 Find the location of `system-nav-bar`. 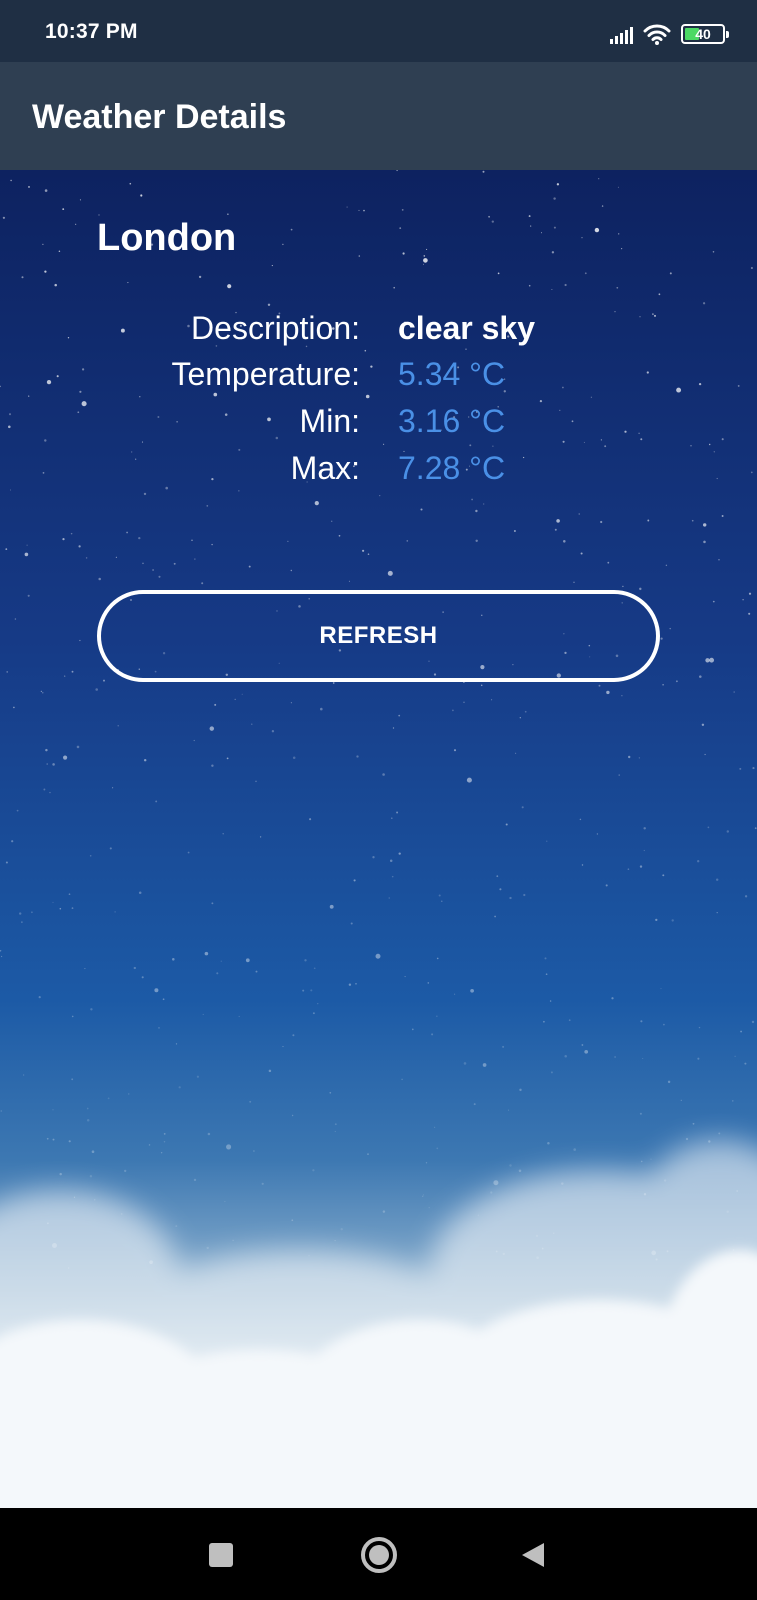

system-nav-bar is located at coordinates (378, 1554).